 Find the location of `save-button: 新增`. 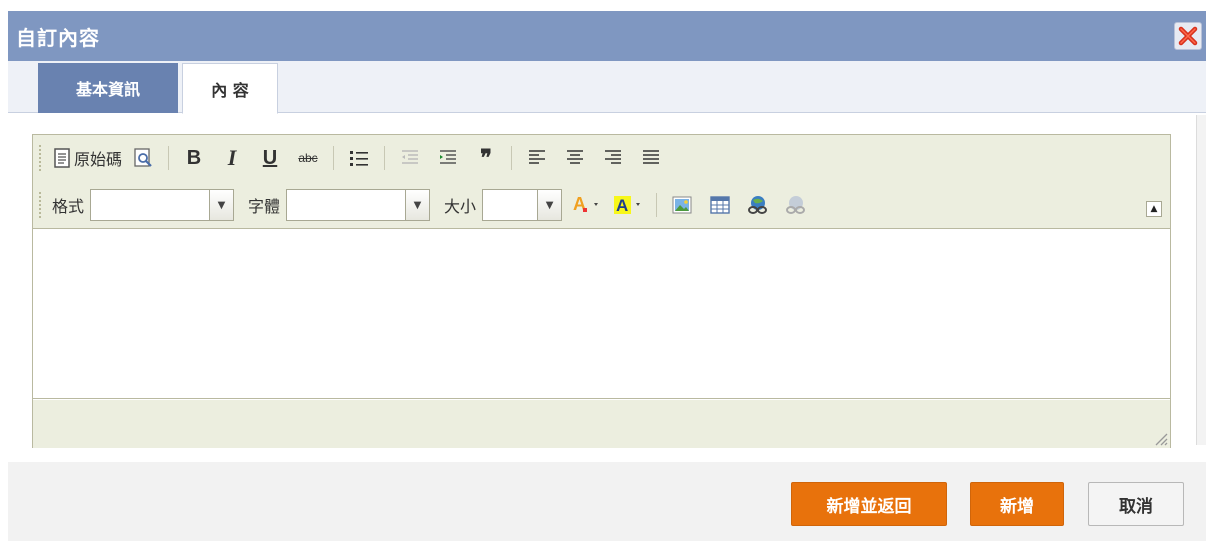

save-button: 新增 is located at coordinates (1017, 504).